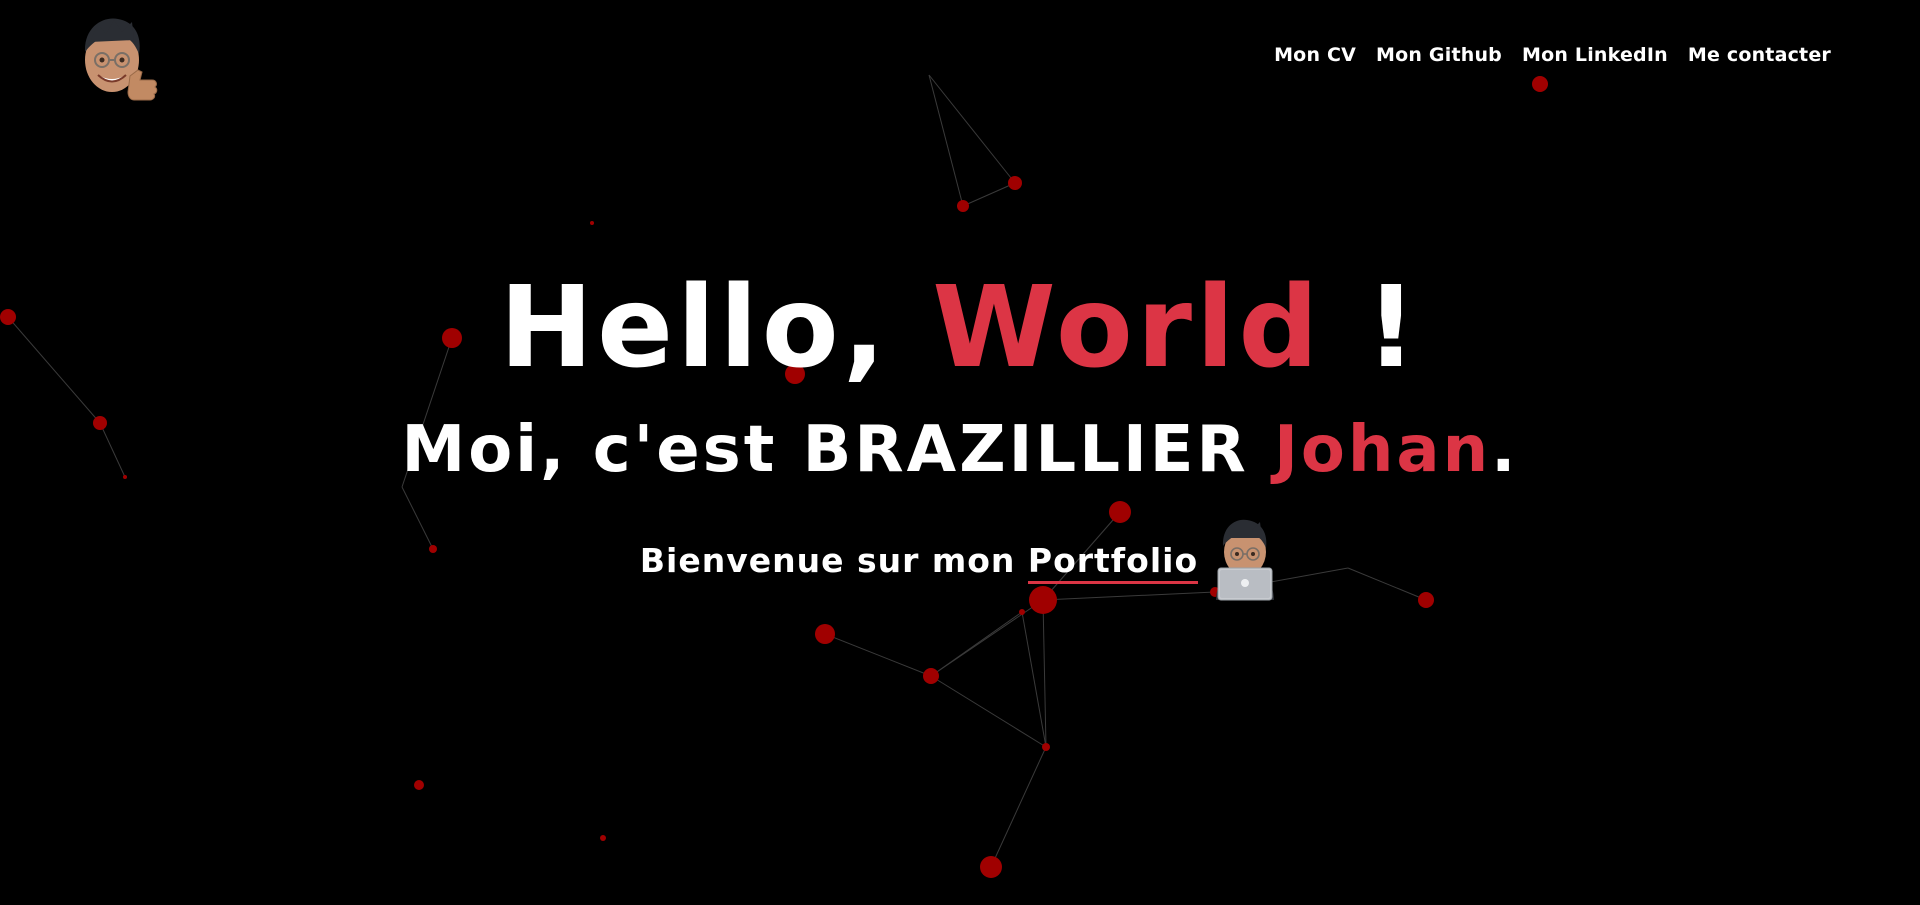 This screenshot has height=905, width=1920. What do you see at coordinates (1439, 55) in the screenshot?
I see `nav-item-github: Mon Github` at bounding box center [1439, 55].